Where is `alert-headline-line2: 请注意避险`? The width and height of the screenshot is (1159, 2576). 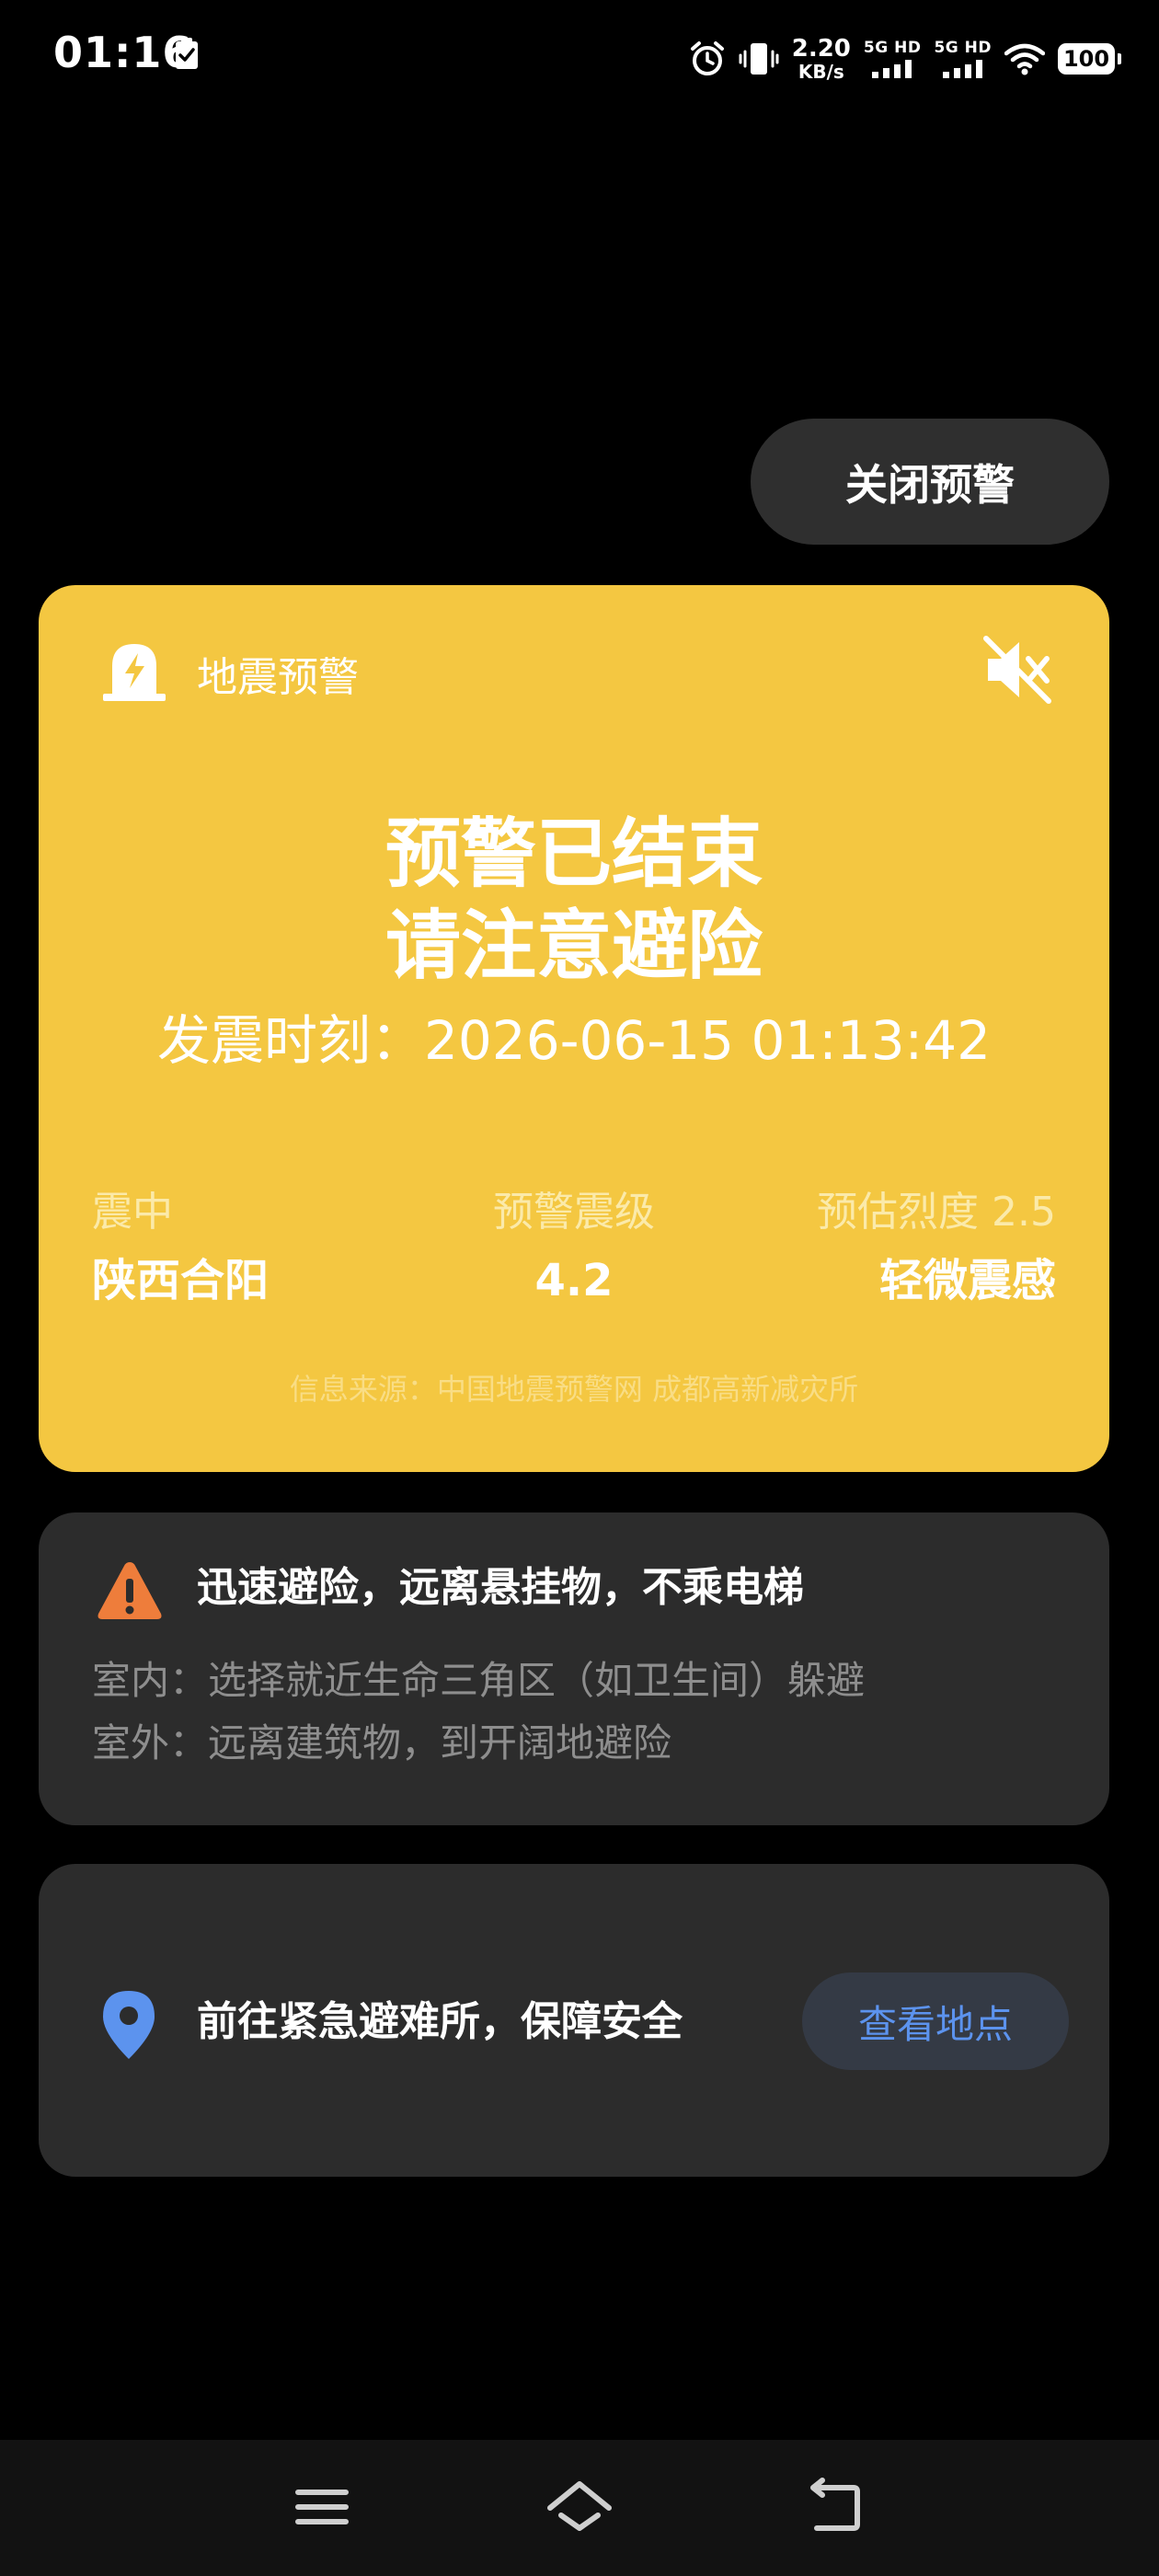 alert-headline-line2: 请注意避险 is located at coordinates (573, 947).